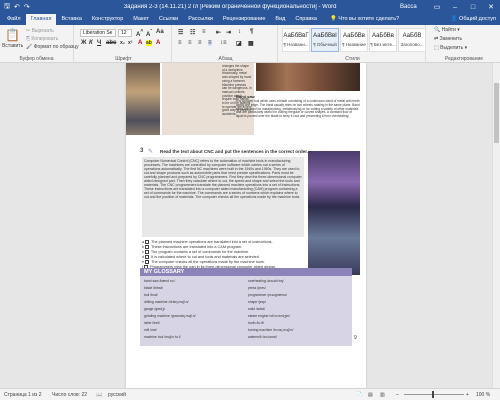 This screenshot has height=400, width=500. Describe the element at coordinates (204, 32) in the screenshot. I see `multilevel-list-icon: ≡` at that location.